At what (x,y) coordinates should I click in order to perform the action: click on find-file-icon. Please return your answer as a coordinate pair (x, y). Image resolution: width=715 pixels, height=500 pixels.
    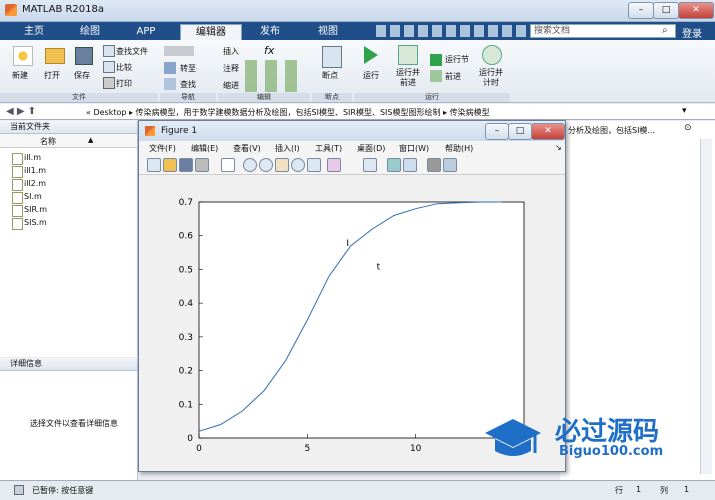
    Looking at the image, I should click on (109, 51).